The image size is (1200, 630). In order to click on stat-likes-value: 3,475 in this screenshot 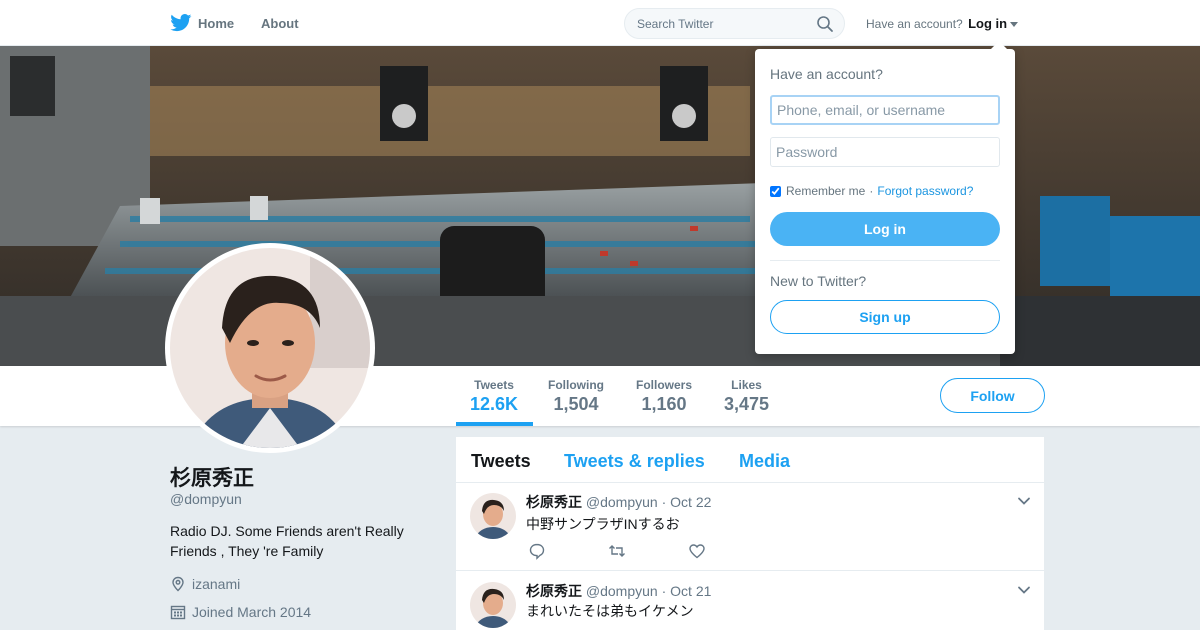, I will do `click(747, 404)`.